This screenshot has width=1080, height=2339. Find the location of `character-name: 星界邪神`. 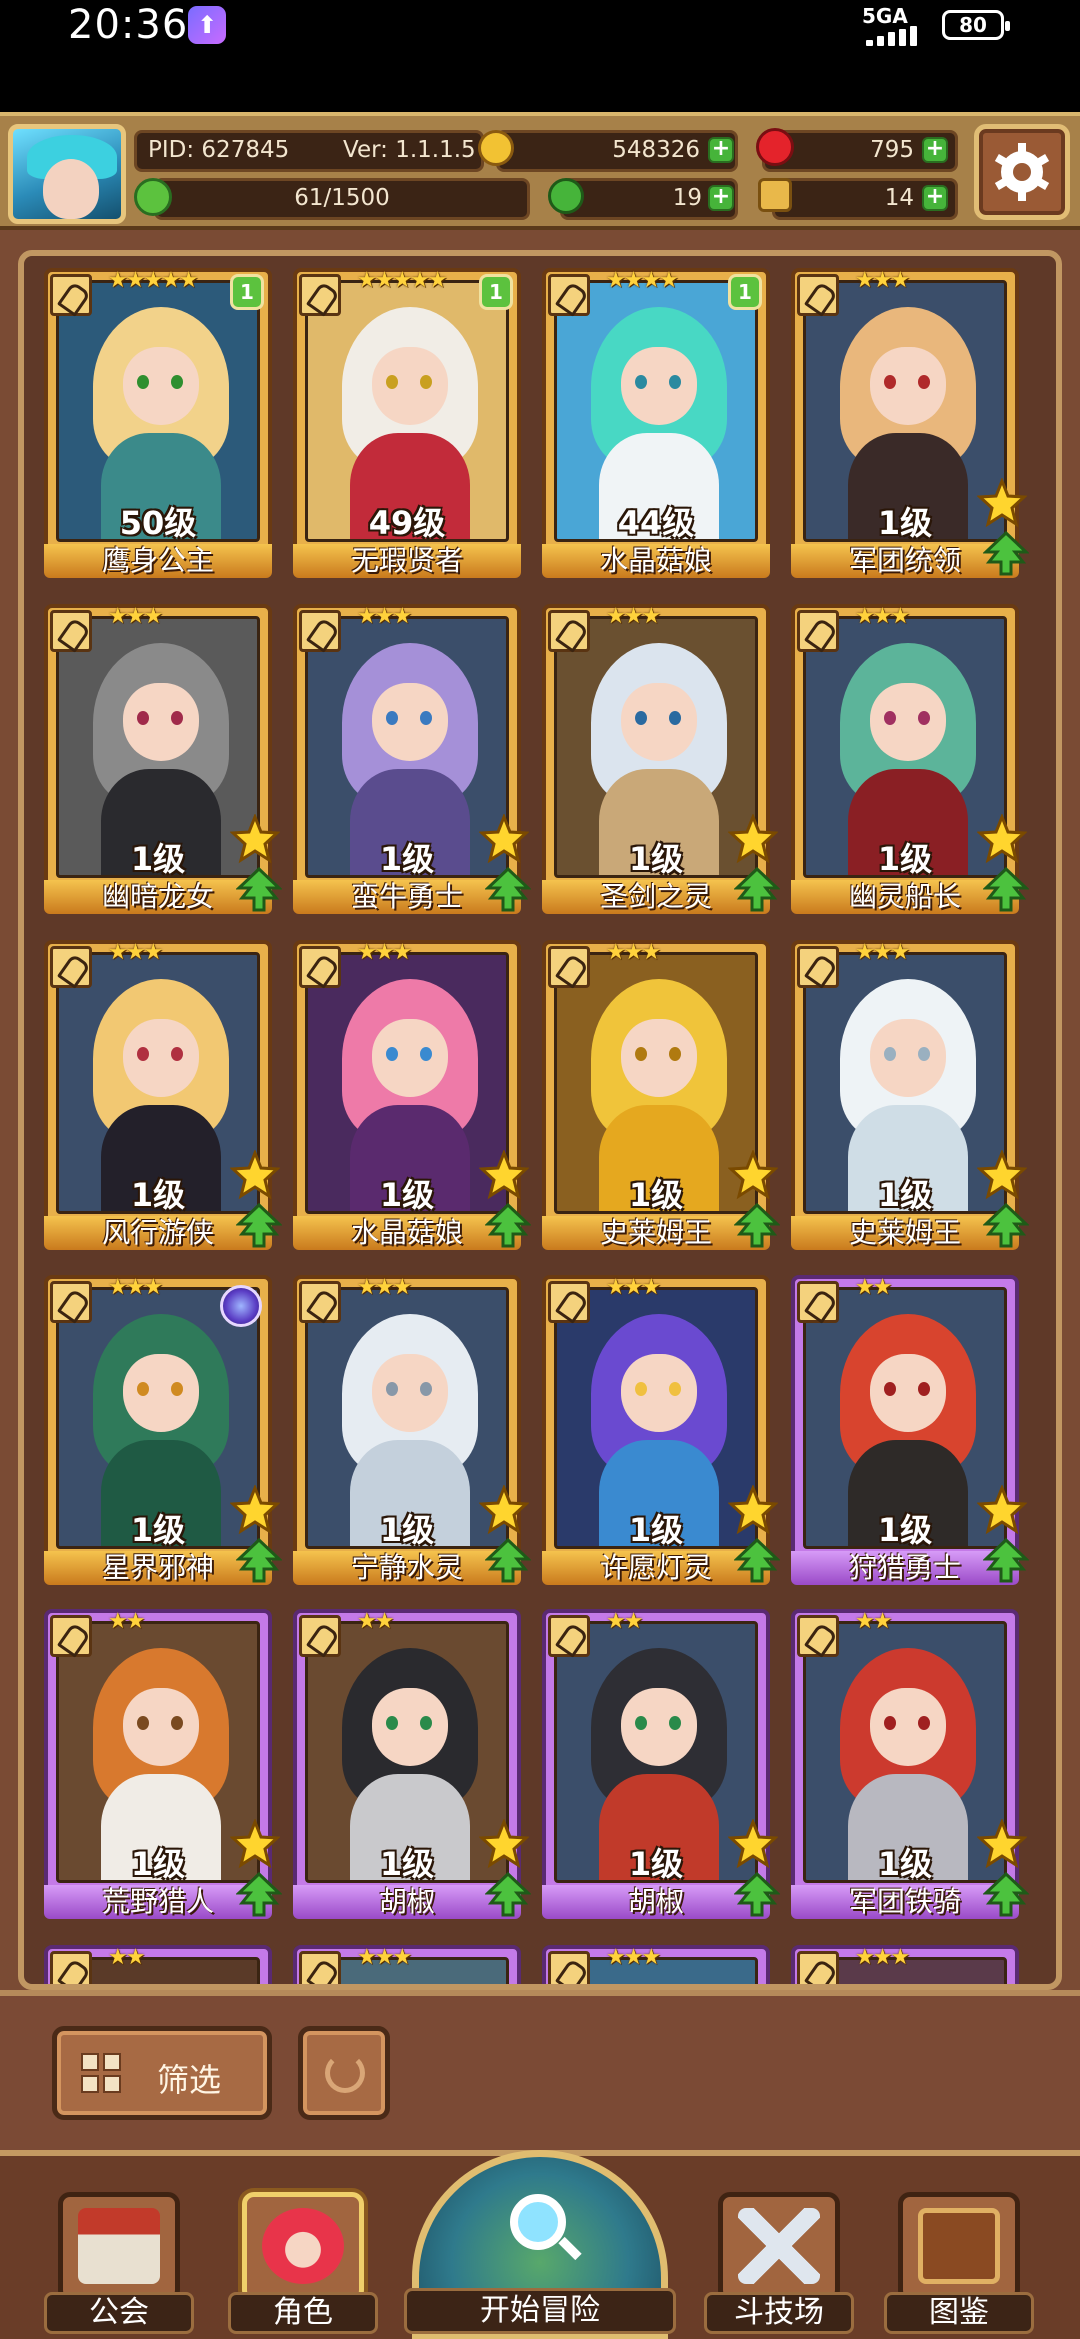

character-name: 星界邪神 is located at coordinates (157, 1567).